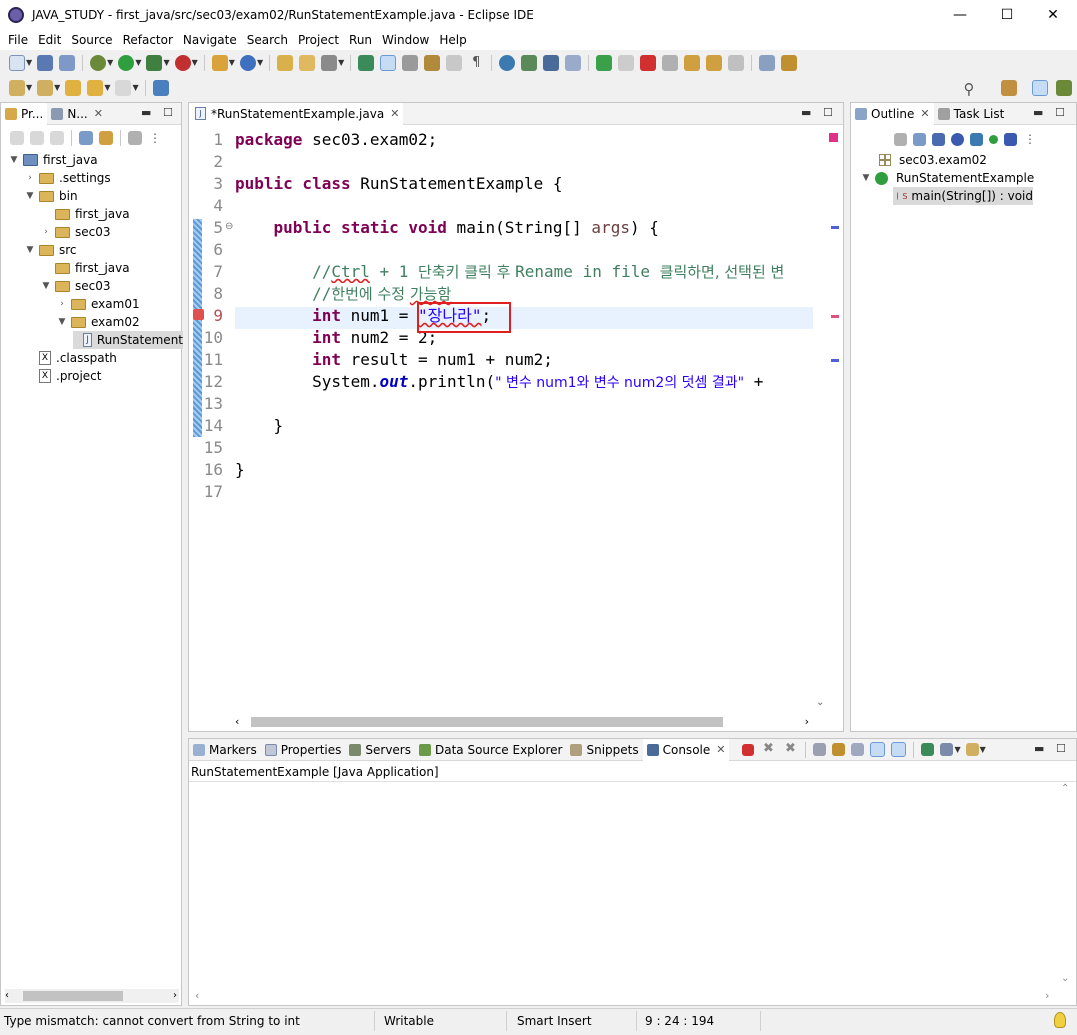 Image resolution: width=1077 pixels, height=1035 pixels. Describe the element at coordinates (51, 250) in the screenshot. I see `tree-item-src: ▼ src` at that location.